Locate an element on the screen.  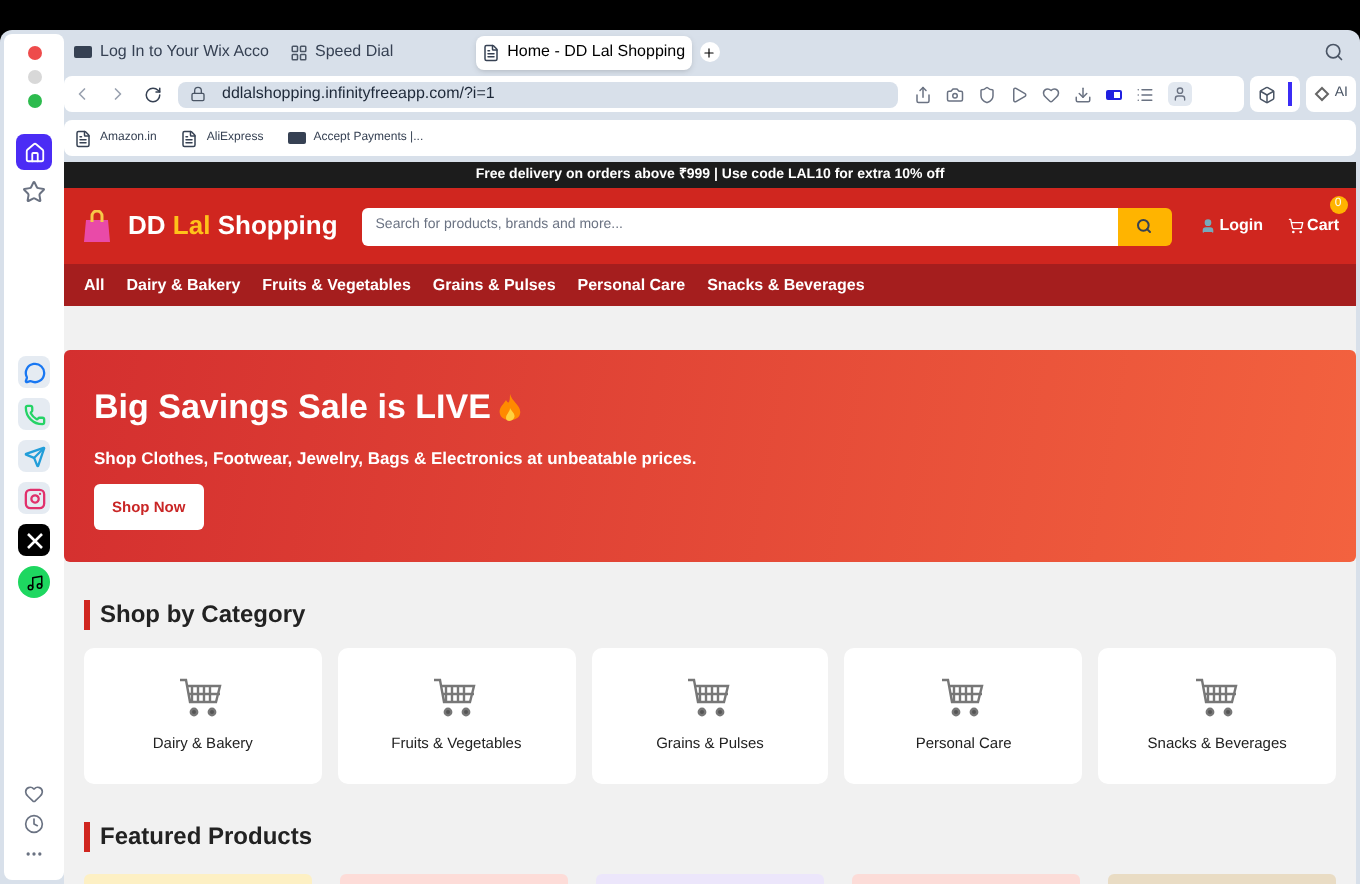
flame-icon is located at coordinates (510, 408).